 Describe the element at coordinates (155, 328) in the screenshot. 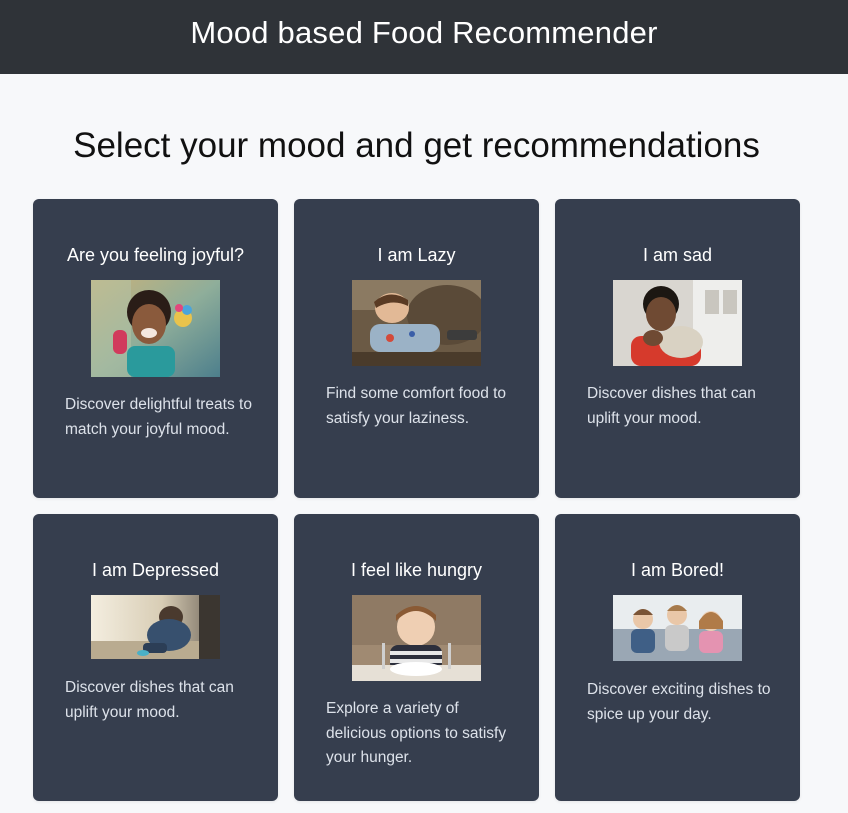

I see `joyful-child-photo` at that location.